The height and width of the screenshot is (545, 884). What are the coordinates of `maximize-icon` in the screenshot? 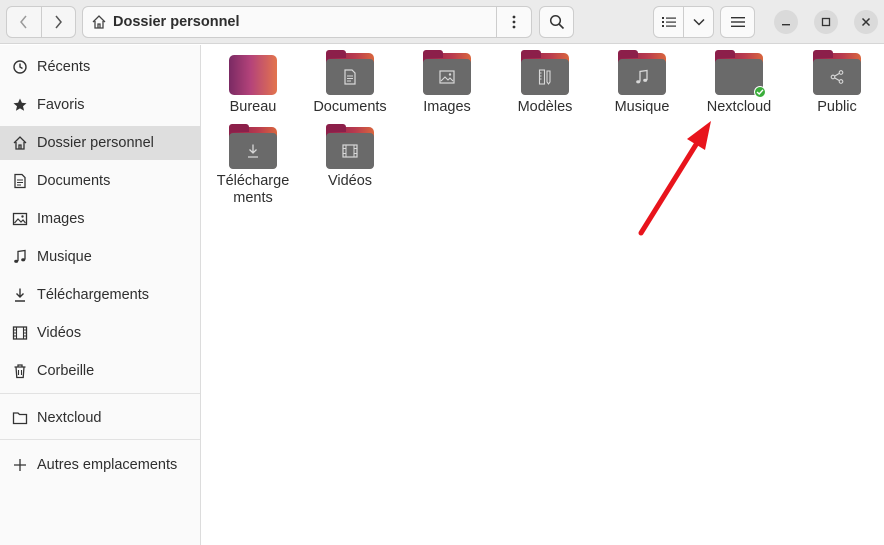 It's located at (826, 22).